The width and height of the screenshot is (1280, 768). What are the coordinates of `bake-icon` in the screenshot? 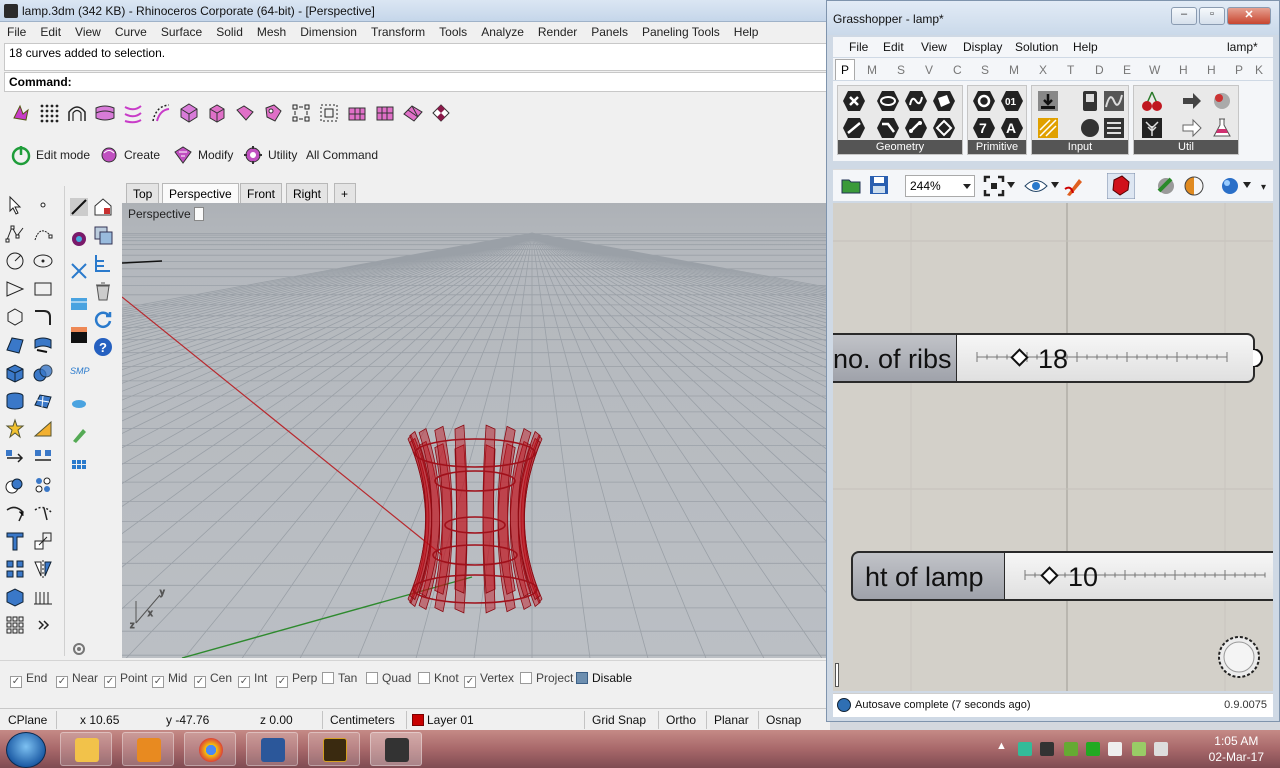 It's located at (1121, 186).